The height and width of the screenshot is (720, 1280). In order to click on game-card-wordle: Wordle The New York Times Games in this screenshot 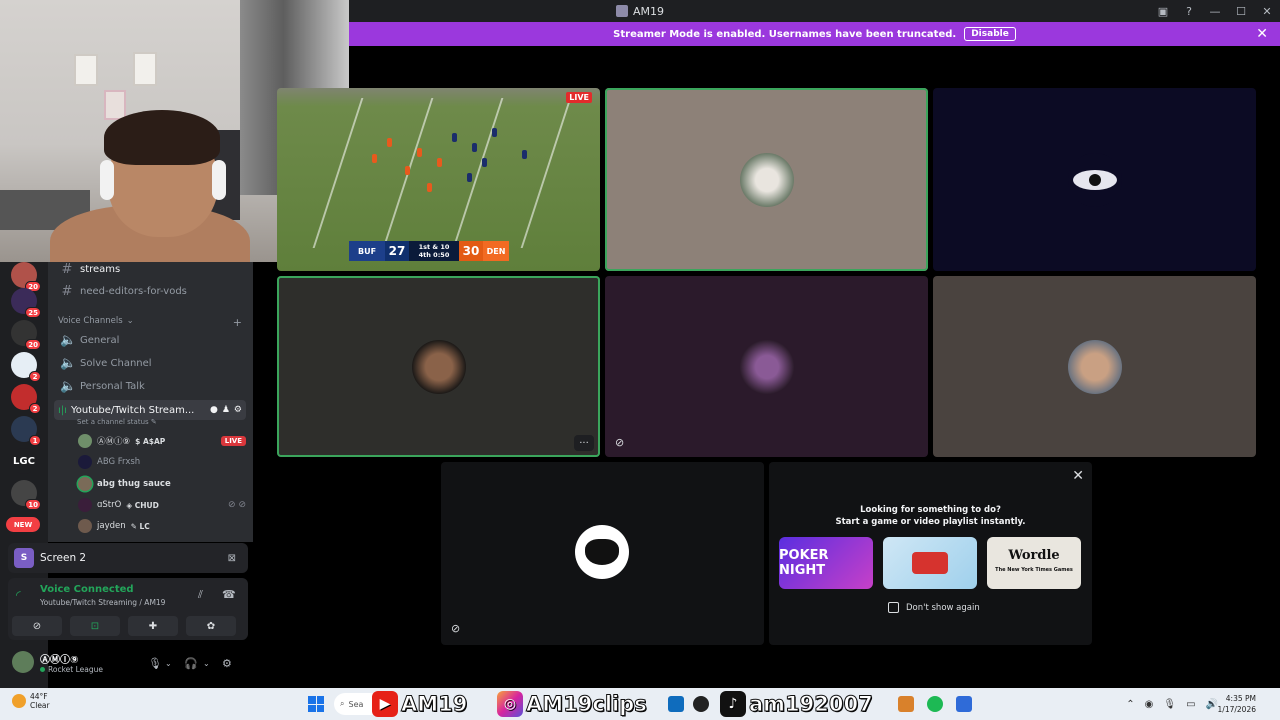, I will do `click(1034, 563)`.